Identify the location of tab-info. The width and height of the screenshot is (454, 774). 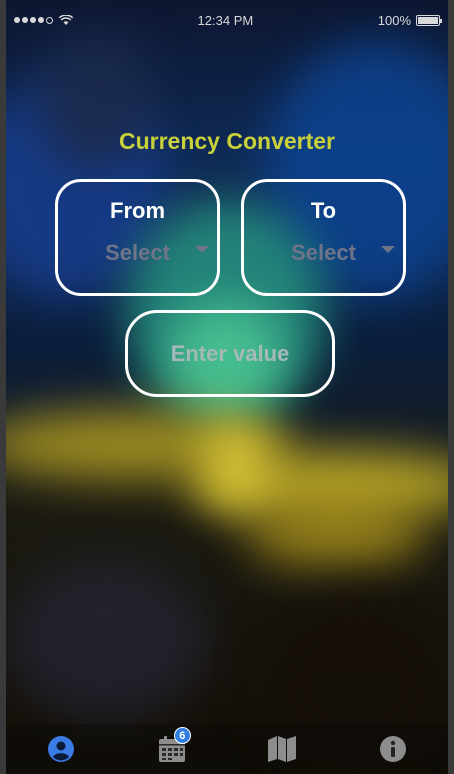
(393, 749).